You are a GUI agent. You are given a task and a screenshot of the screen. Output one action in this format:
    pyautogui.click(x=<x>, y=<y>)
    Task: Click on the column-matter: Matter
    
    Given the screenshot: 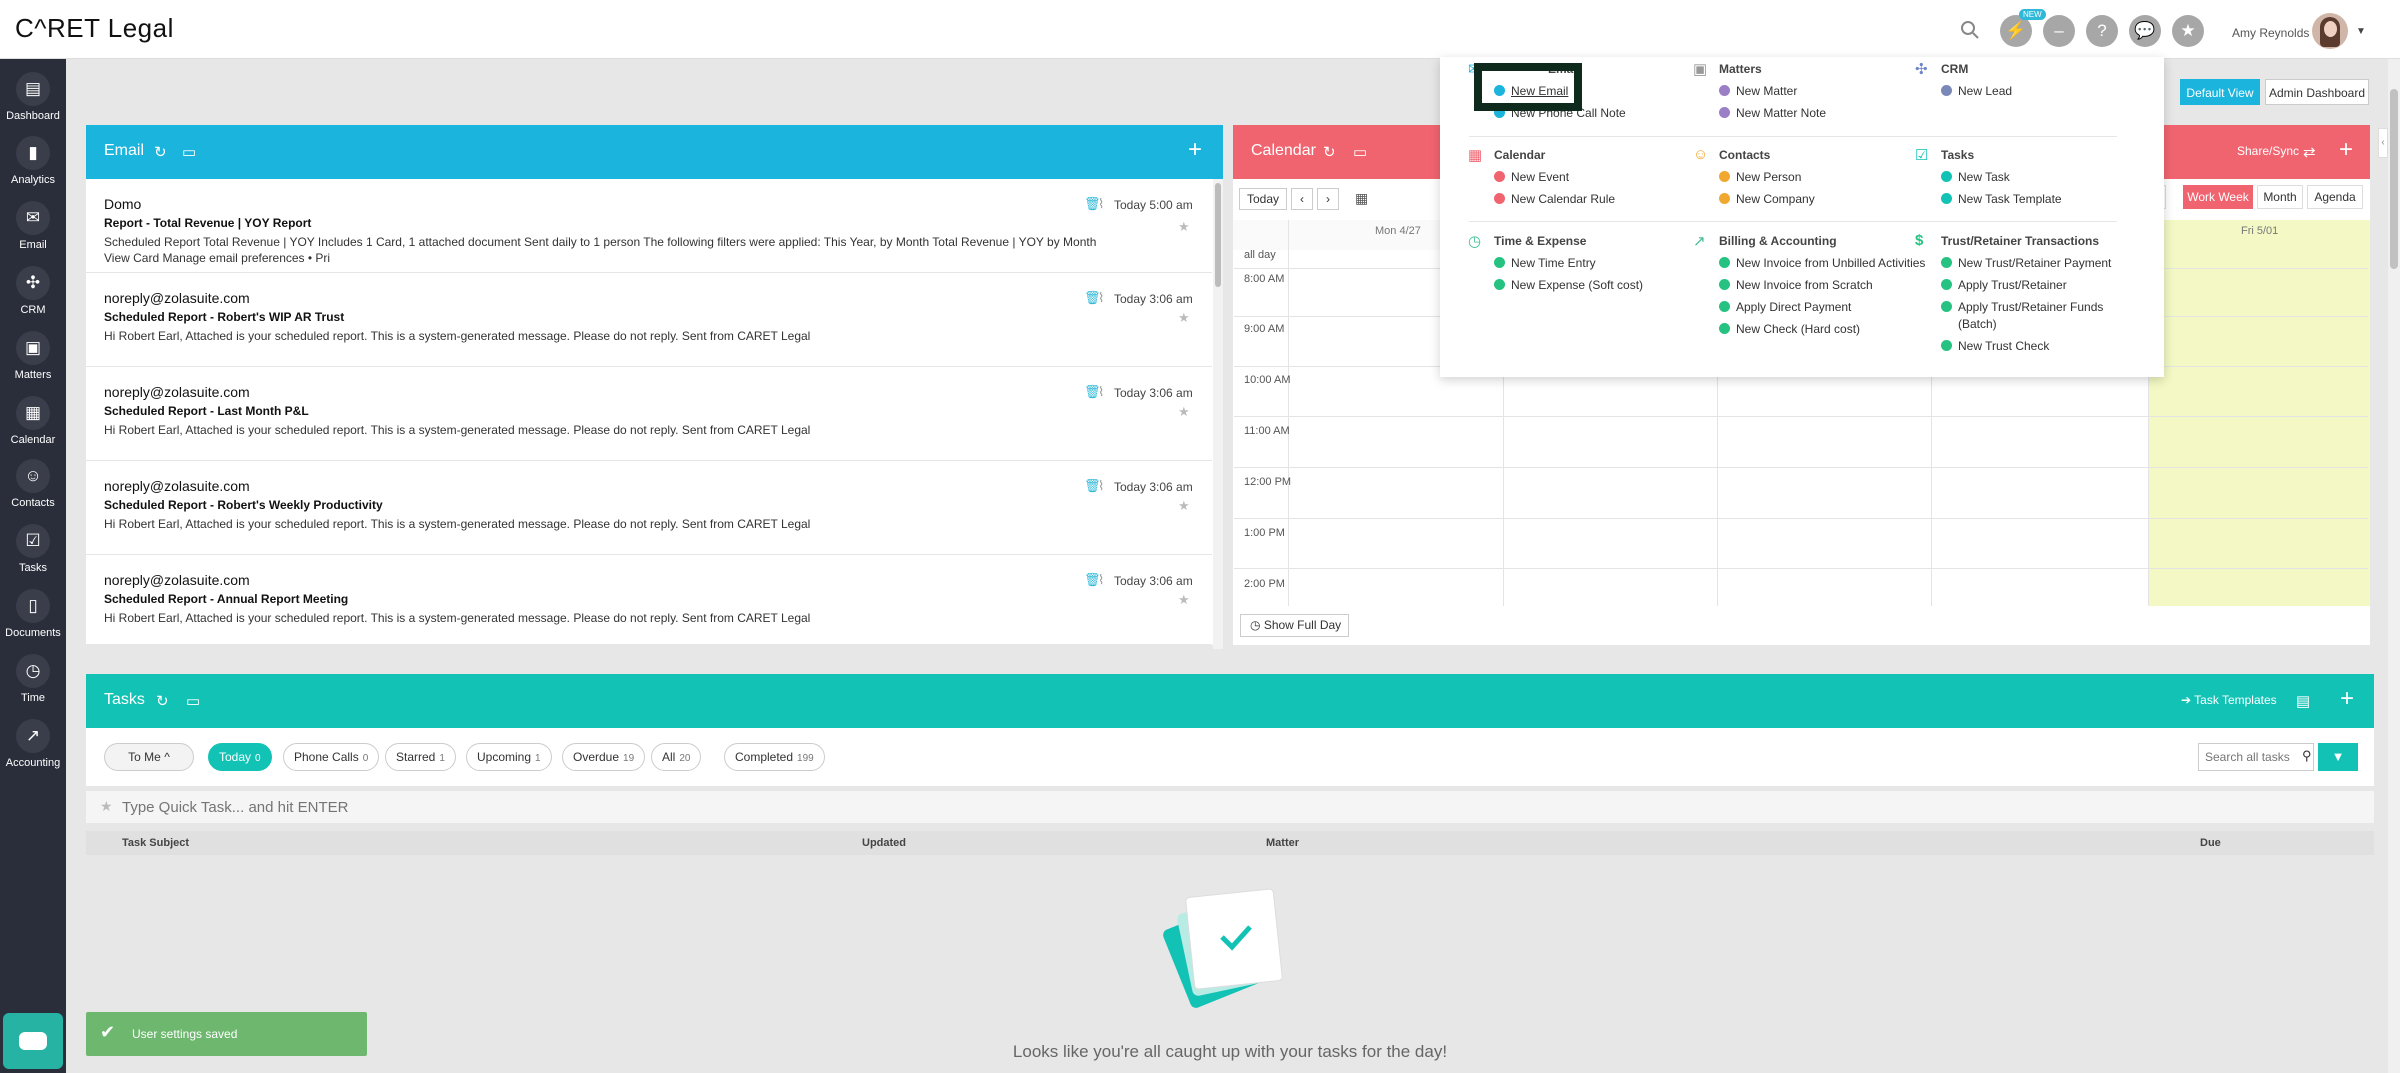 What is the action you would take?
    pyautogui.click(x=1282, y=843)
    